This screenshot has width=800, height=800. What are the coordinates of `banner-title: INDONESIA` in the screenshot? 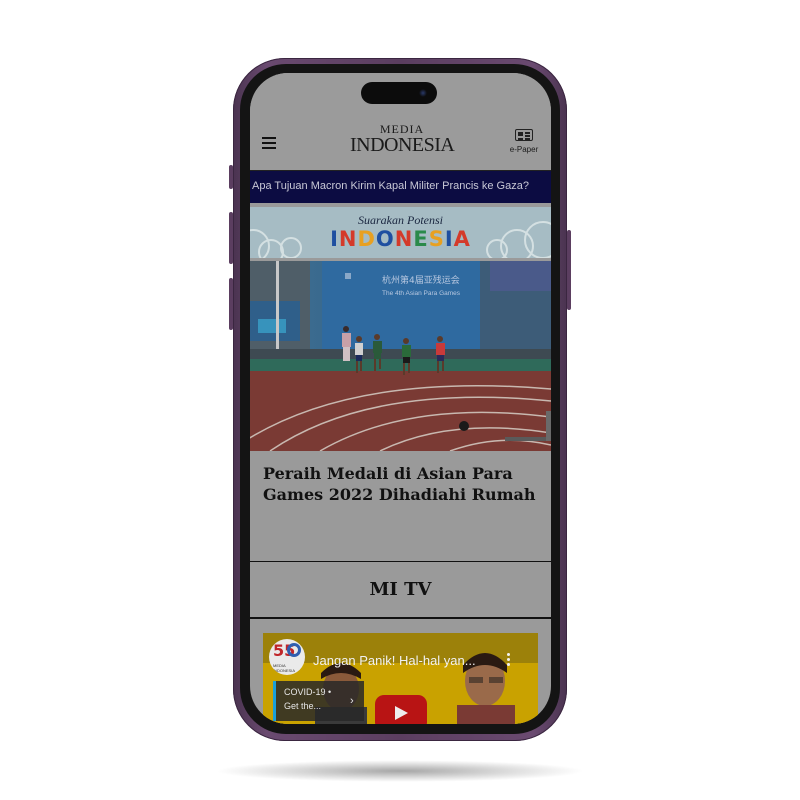 It's located at (400, 239).